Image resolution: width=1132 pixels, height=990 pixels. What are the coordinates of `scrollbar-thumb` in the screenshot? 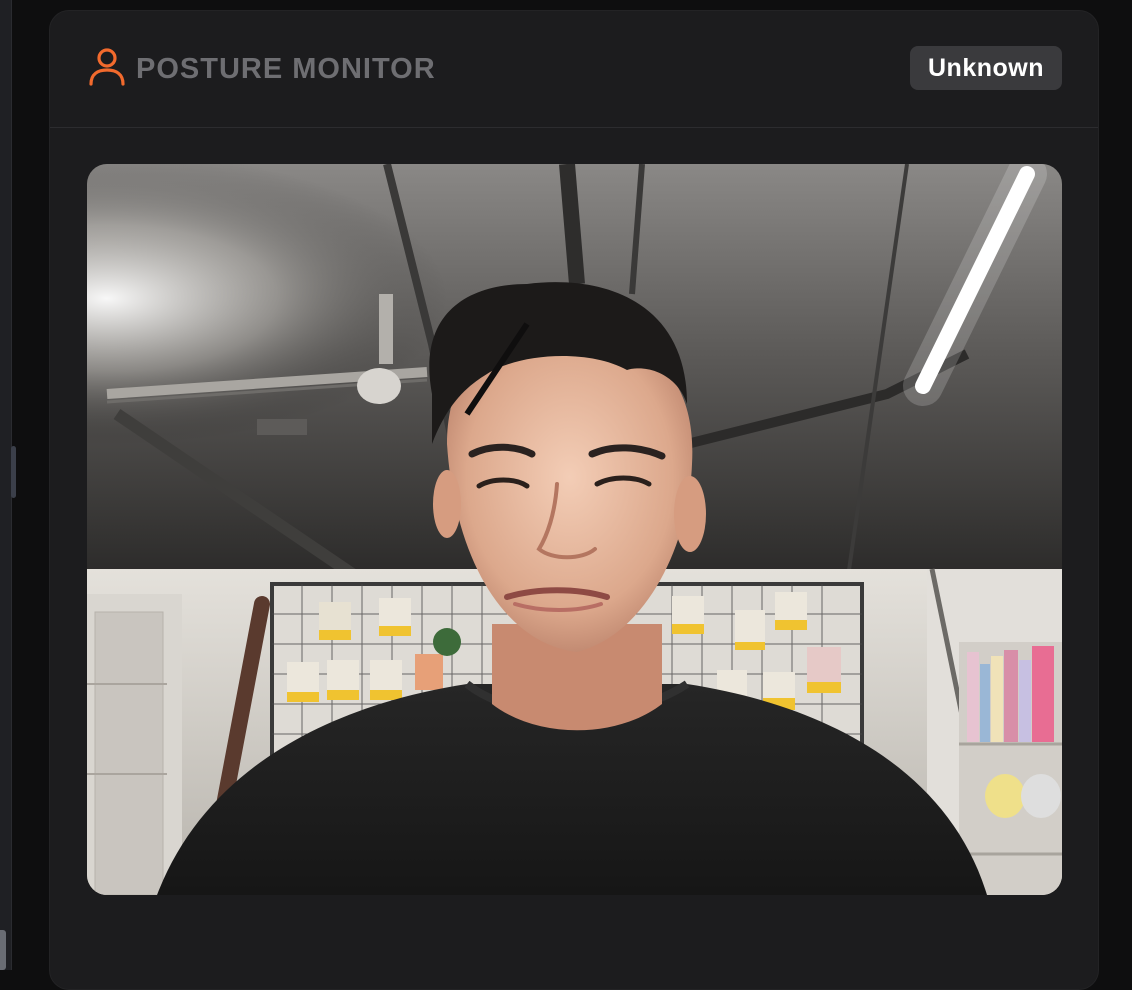 It's located at (13, 472).